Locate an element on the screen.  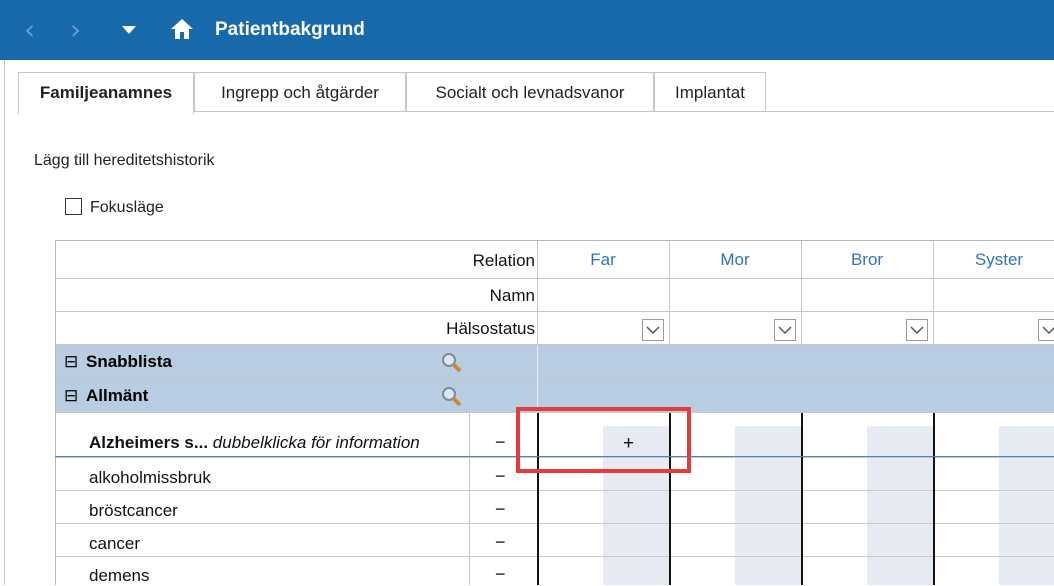
tab-ingrepp: Ingrepp och åtgärder is located at coordinates (300, 92).